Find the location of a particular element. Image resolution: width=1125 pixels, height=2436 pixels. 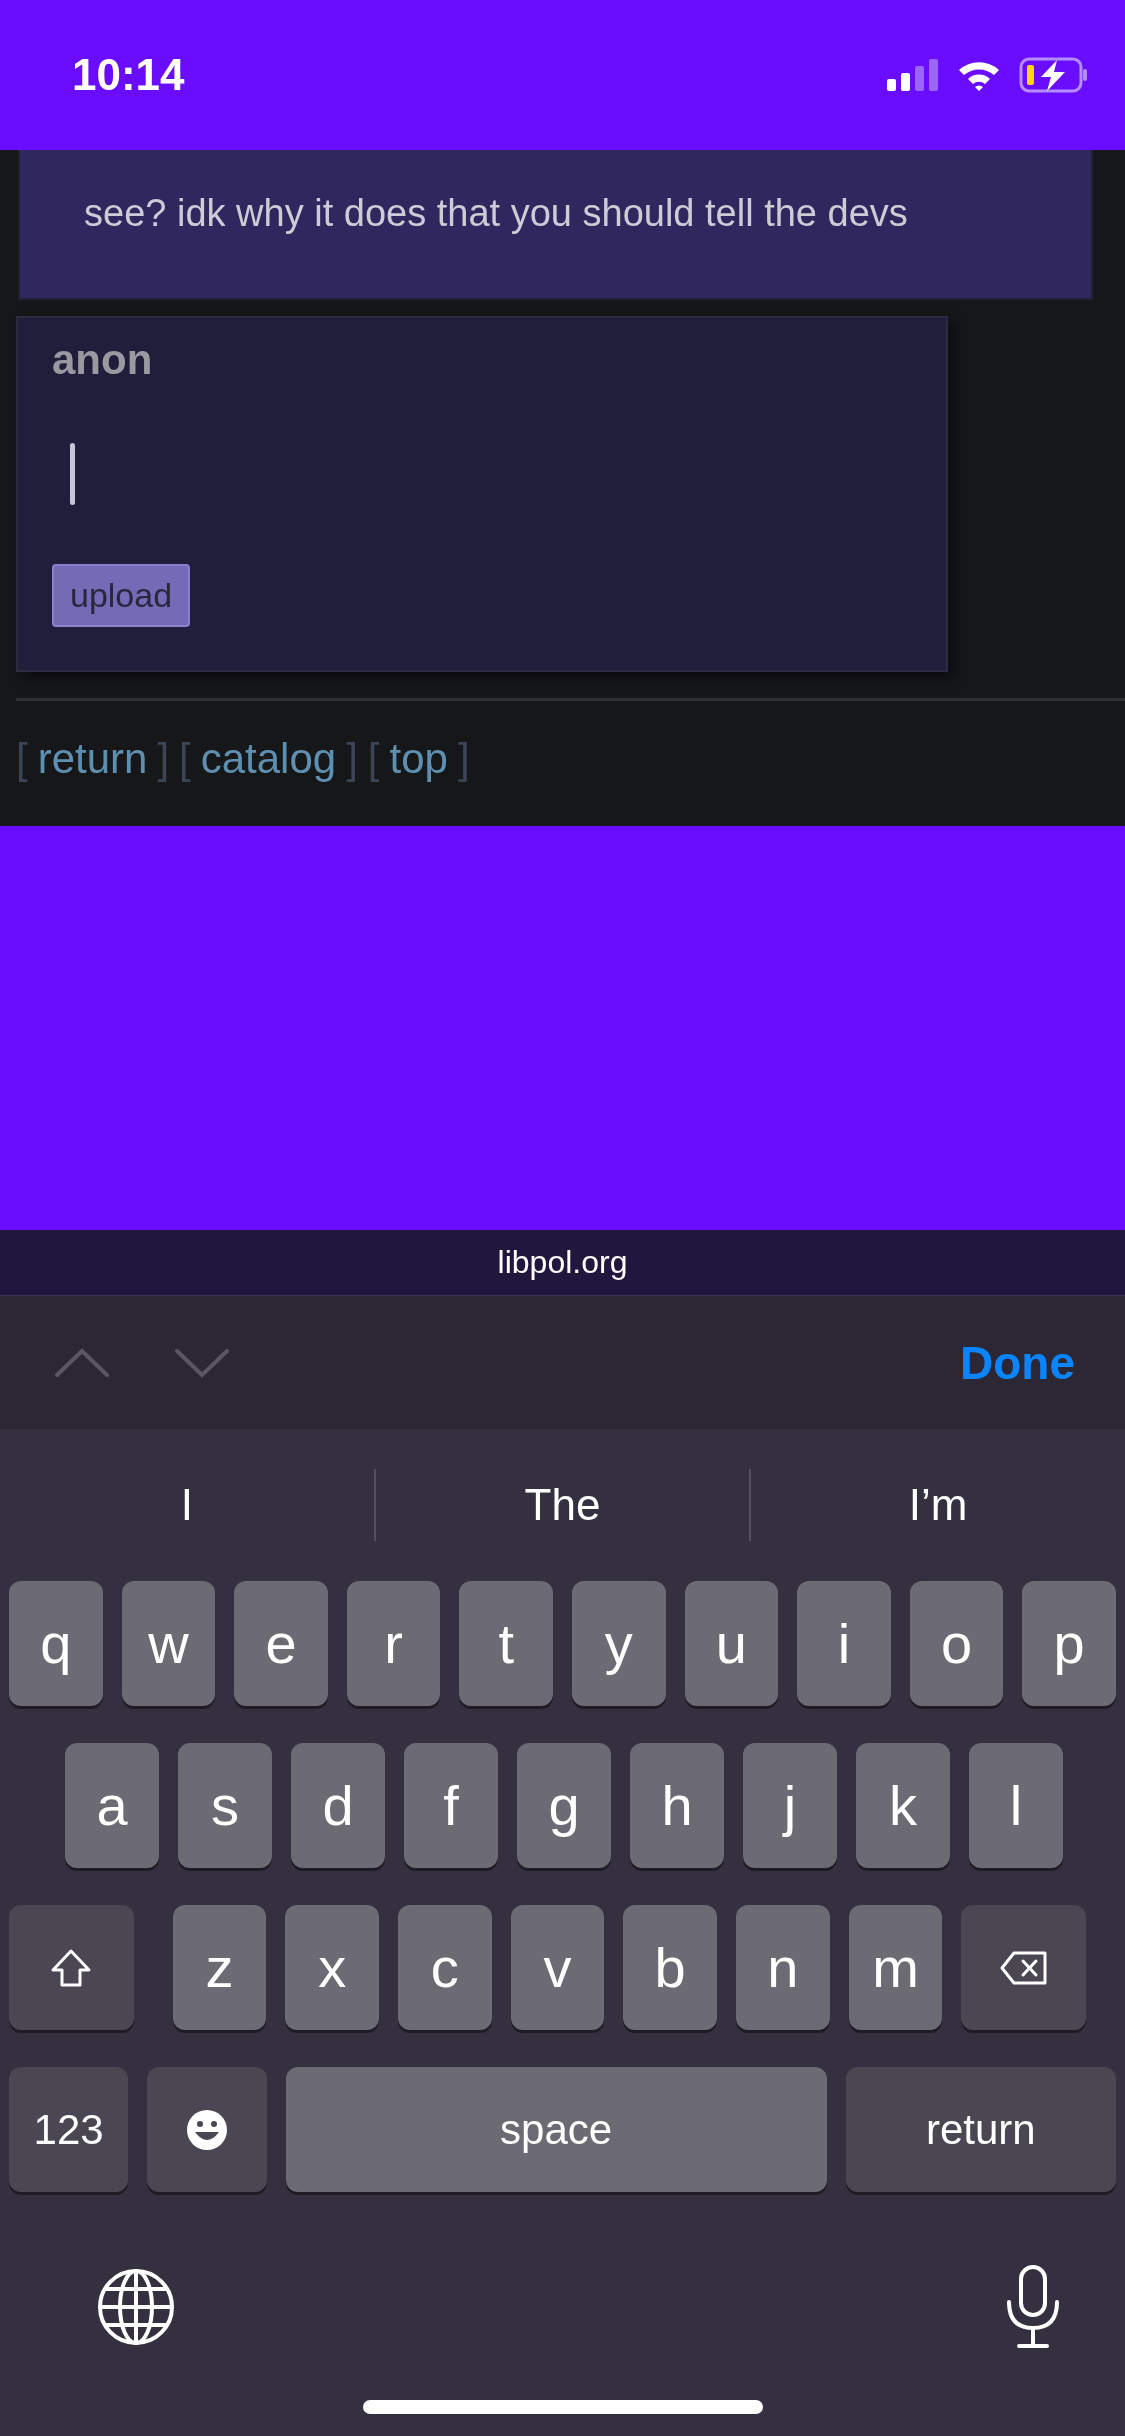

key: d is located at coordinates (338, 1805).